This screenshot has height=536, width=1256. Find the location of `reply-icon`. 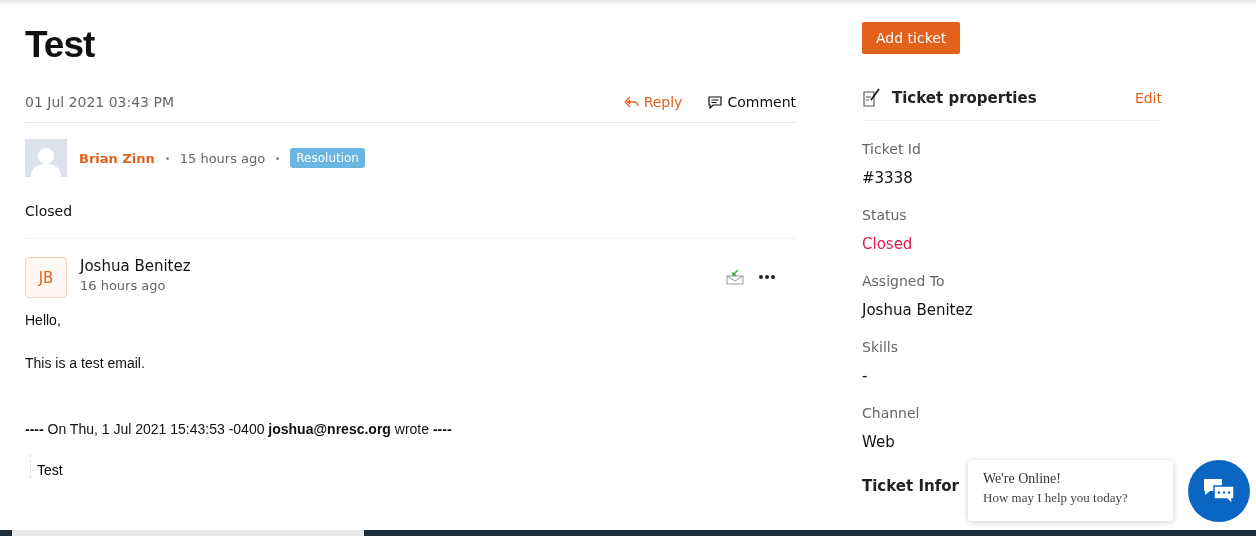

reply-icon is located at coordinates (631, 102).